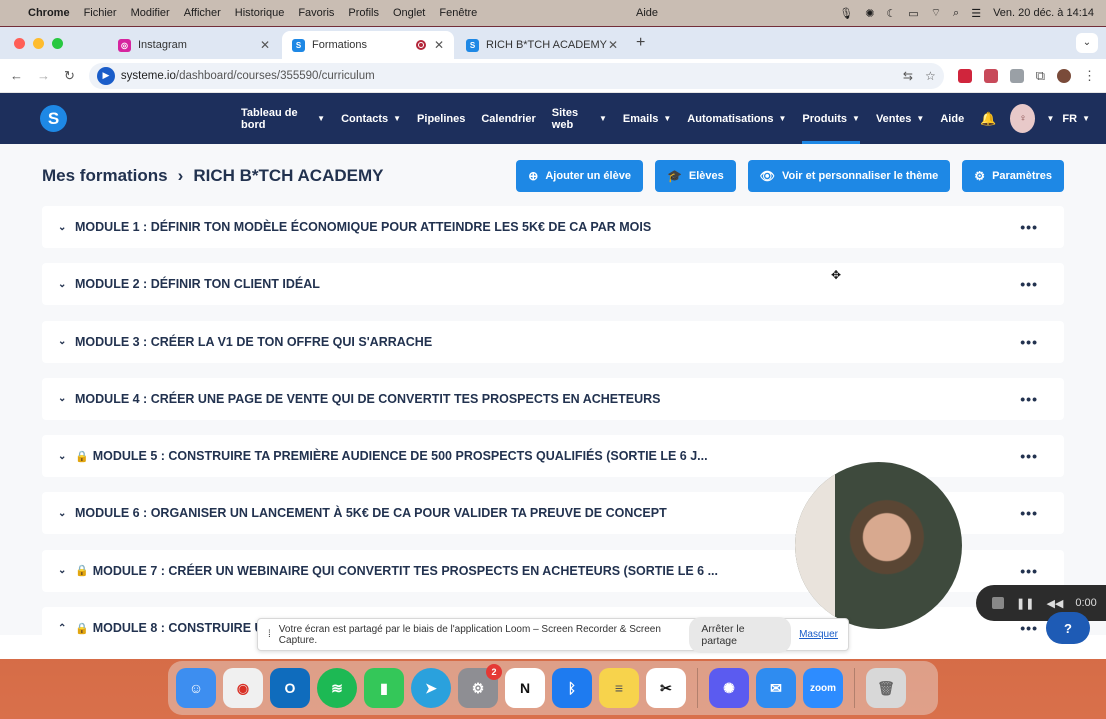  Describe the element at coordinates (105, 75) in the screenshot. I see `site-info-icon: ▶` at that location.